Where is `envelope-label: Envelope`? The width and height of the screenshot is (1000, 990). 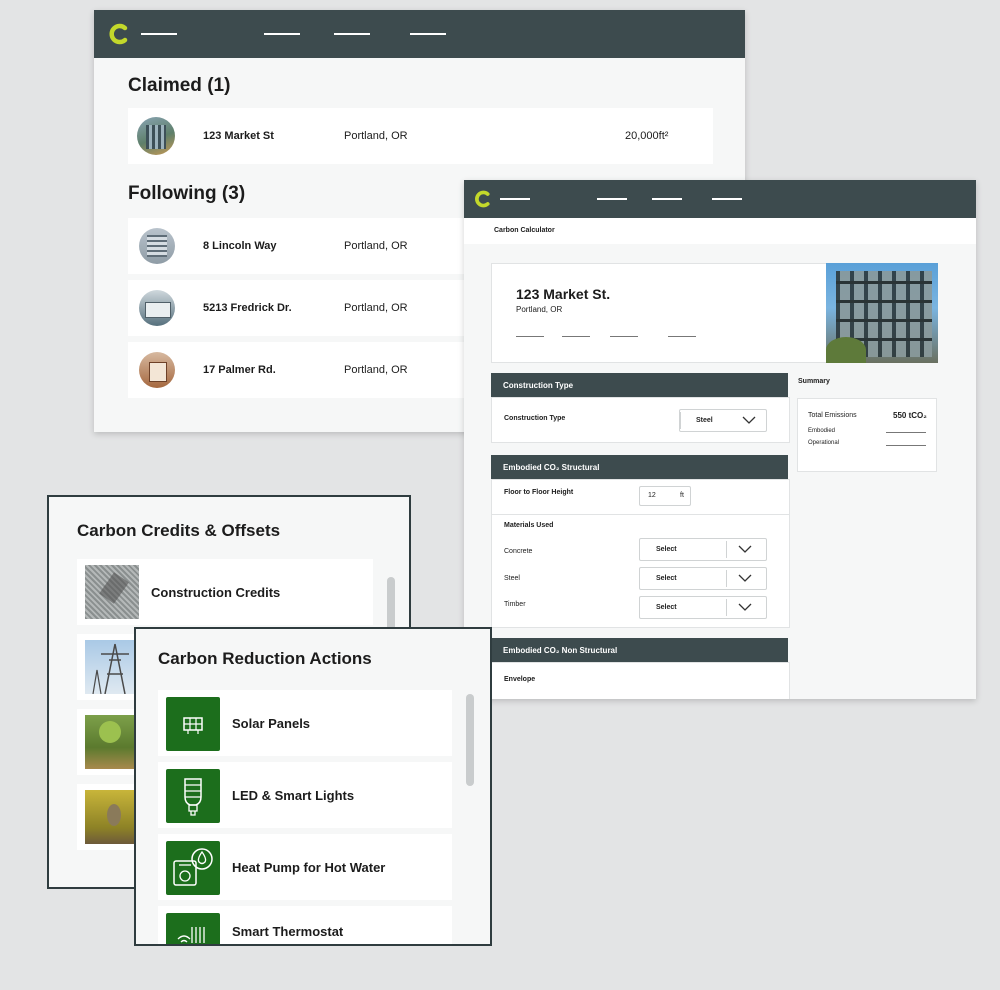
envelope-label: Envelope is located at coordinates (520, 679).